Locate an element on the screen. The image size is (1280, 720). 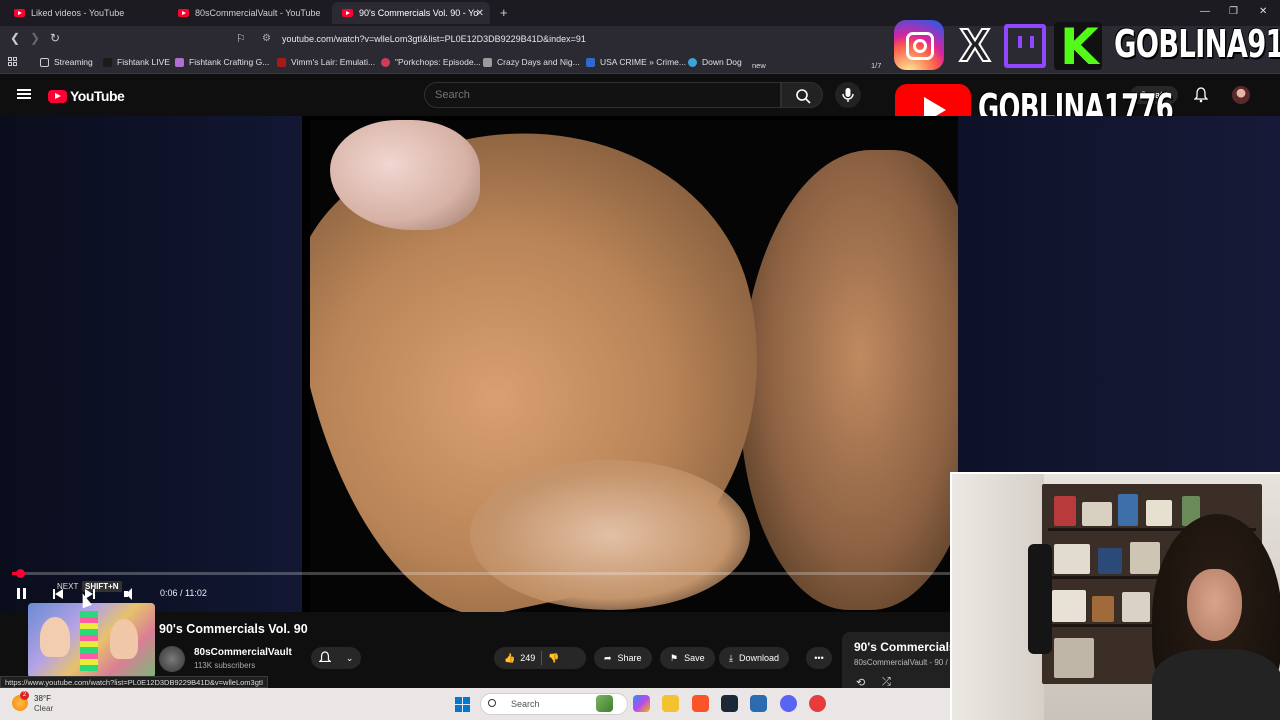
chevron-down-icon: ⌄ is located at coordinates (349, 657).